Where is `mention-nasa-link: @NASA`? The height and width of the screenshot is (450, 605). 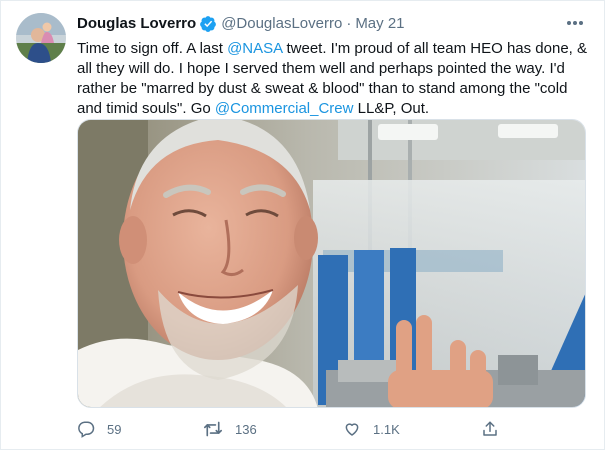
mention-nasa-link: @NASA is located at coordinates (254, 48).